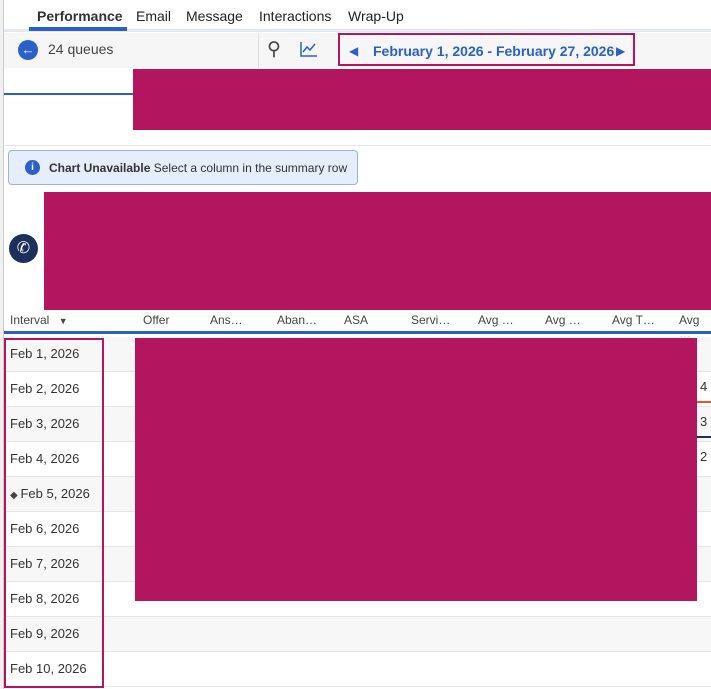 The width and height of the screenshot is (711, 689). Describe the element at coordinates (704, 421) in the screenshot. I see `cell-fragment: 3` at that location.